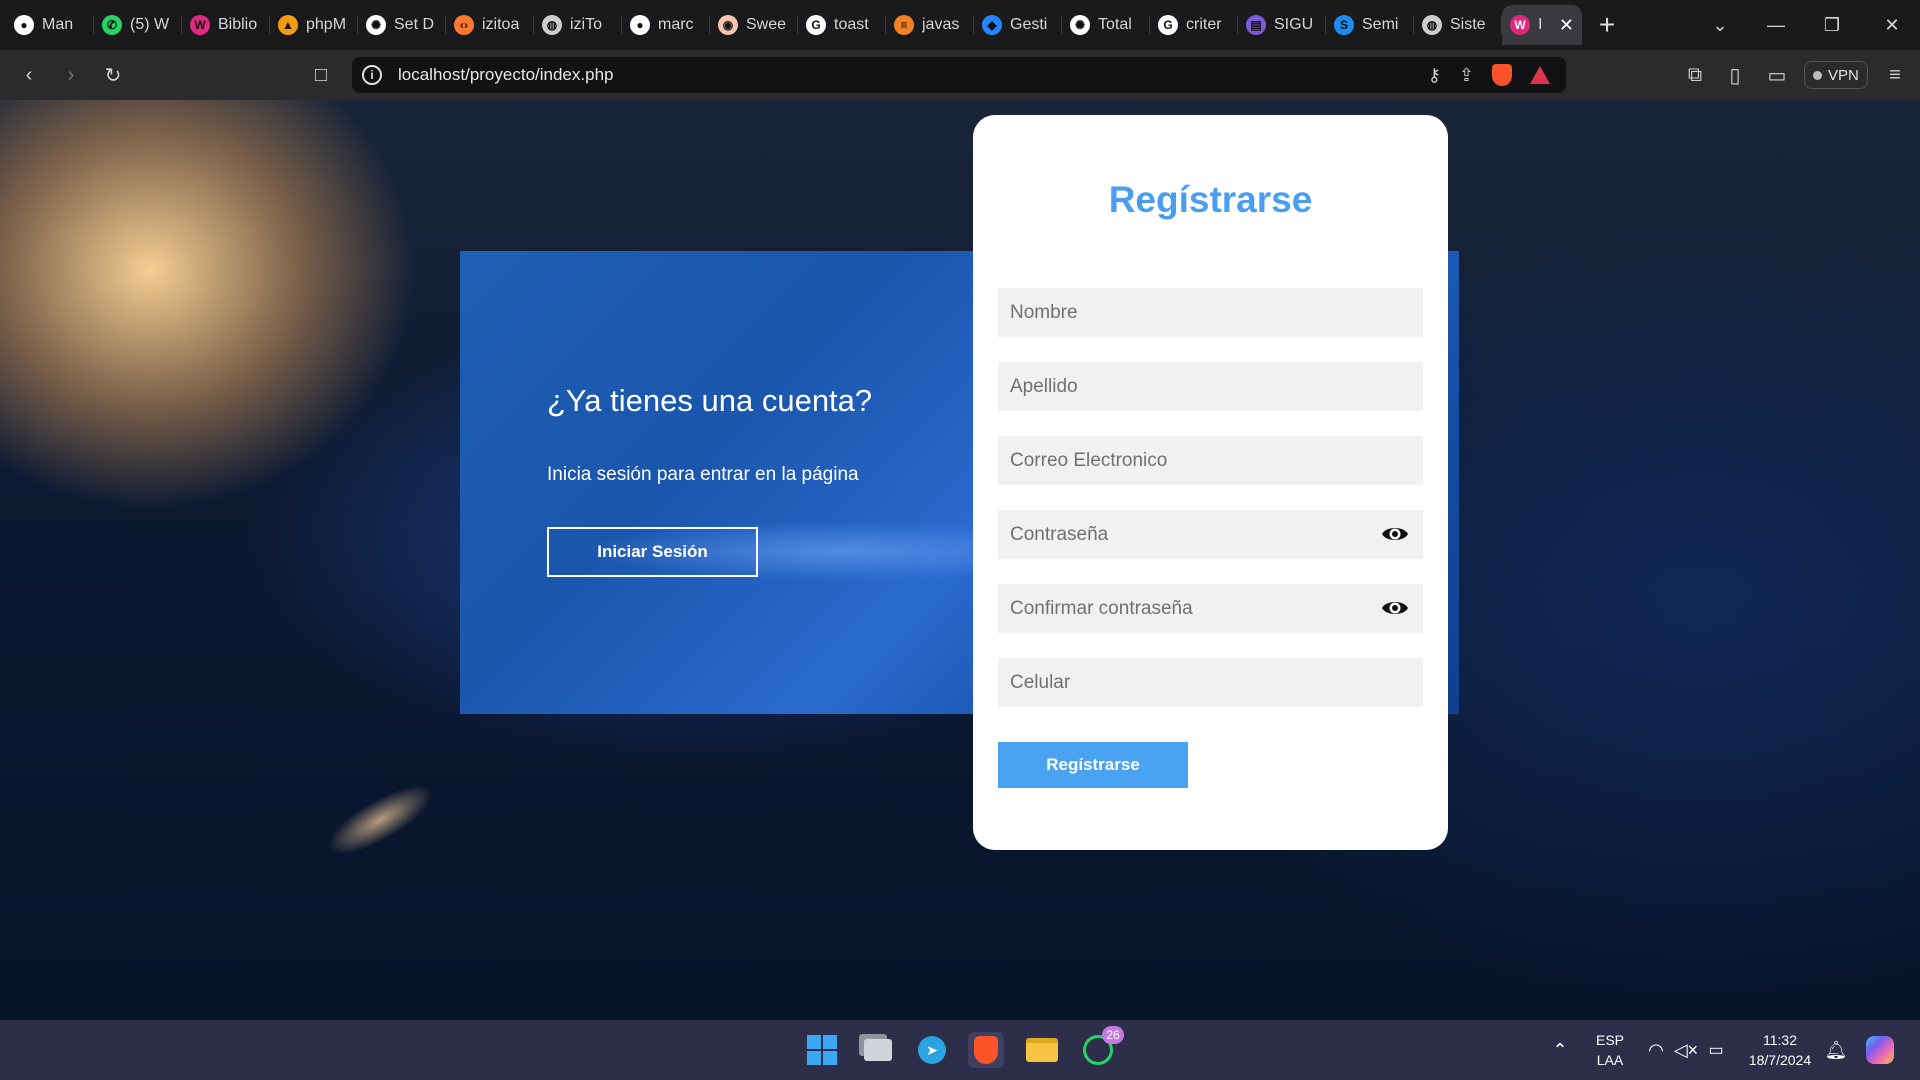 The image size is (1920, 1080). I want to click on password-placeholder: Contraseña, so click(1059, 534).